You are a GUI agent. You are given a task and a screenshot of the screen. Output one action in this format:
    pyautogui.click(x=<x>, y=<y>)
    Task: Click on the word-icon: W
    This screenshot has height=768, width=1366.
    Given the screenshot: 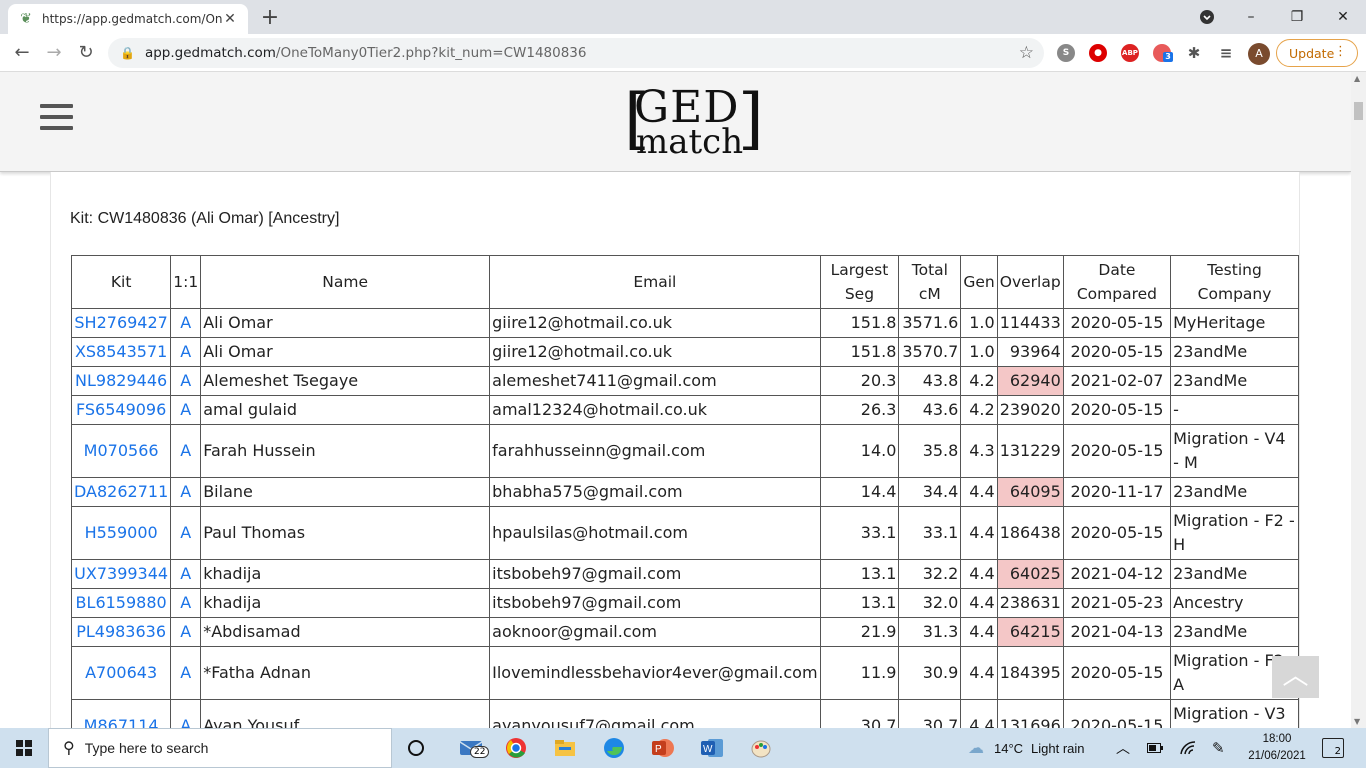 What is the action you would take?
    pyautogui.click(x=712, y=748)
    